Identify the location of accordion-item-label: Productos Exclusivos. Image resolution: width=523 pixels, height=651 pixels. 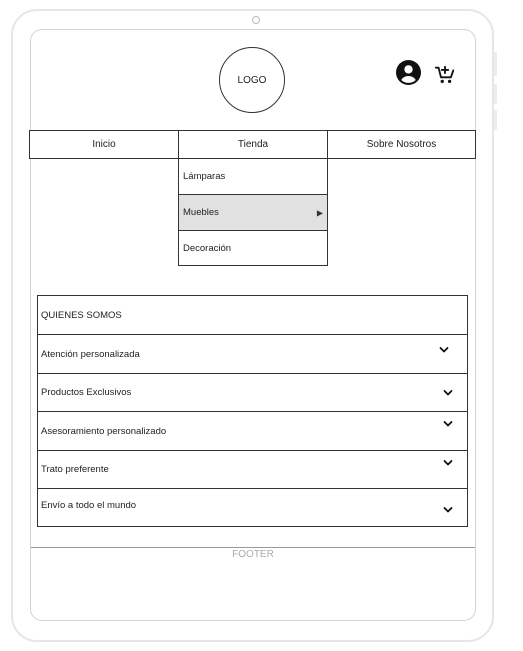
(86, 392).